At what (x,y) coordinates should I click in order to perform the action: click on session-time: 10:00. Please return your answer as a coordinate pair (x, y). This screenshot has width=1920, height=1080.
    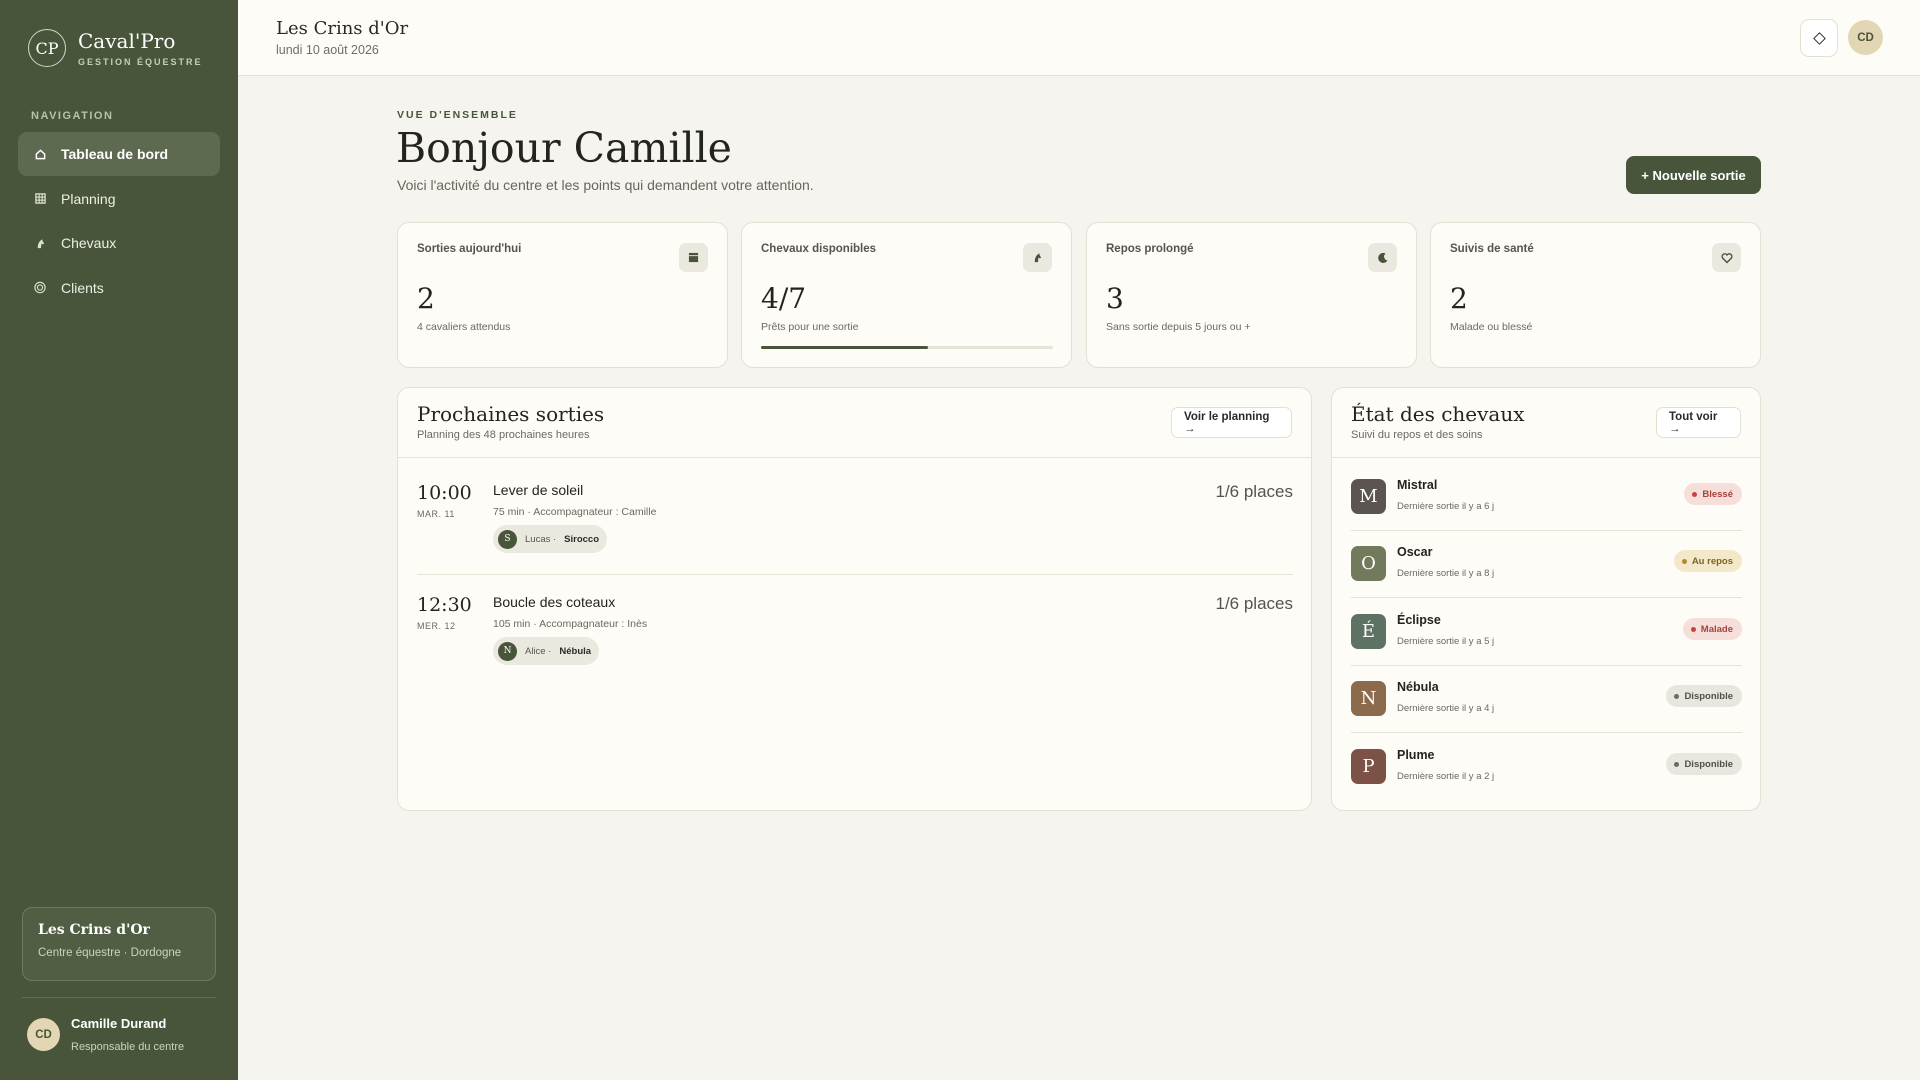
    Looking at the image, I should click on (444, 493).